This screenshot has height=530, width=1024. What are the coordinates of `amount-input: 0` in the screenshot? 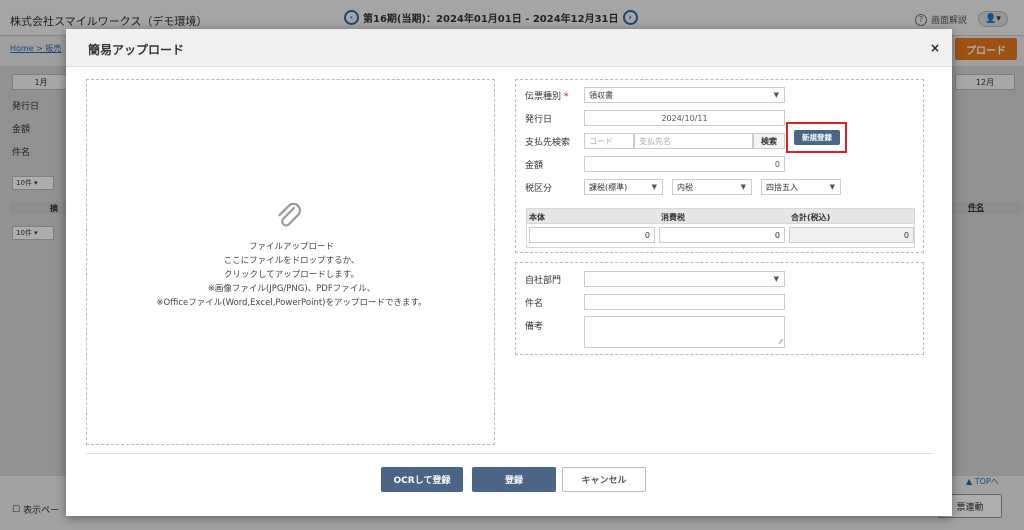 It's located at (684, 164).